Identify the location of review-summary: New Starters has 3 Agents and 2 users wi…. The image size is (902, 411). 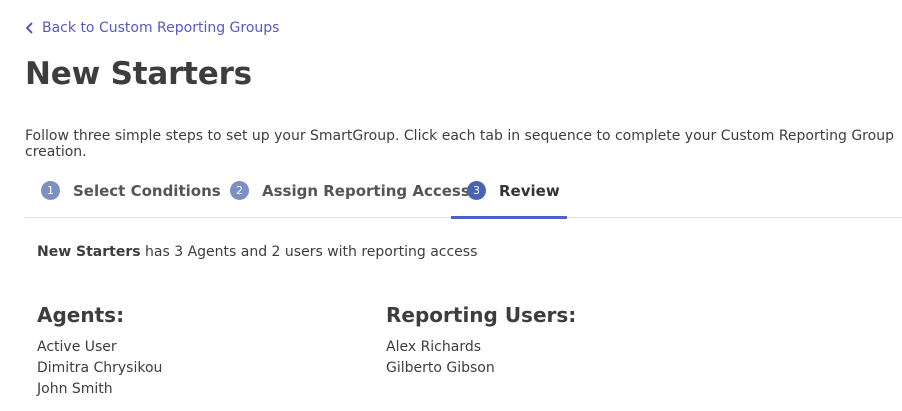
(257, 252).